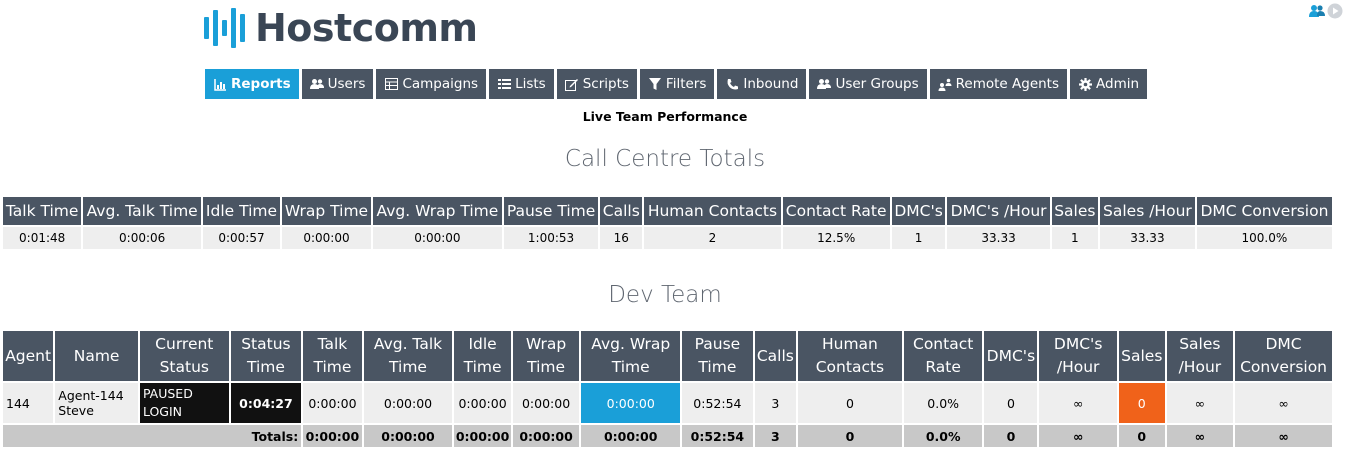 The image size is (1345, 451). Describe the element at coordinates (91, 395) in the screenshot. I see `agent-name-line: Agent-144` at that location.